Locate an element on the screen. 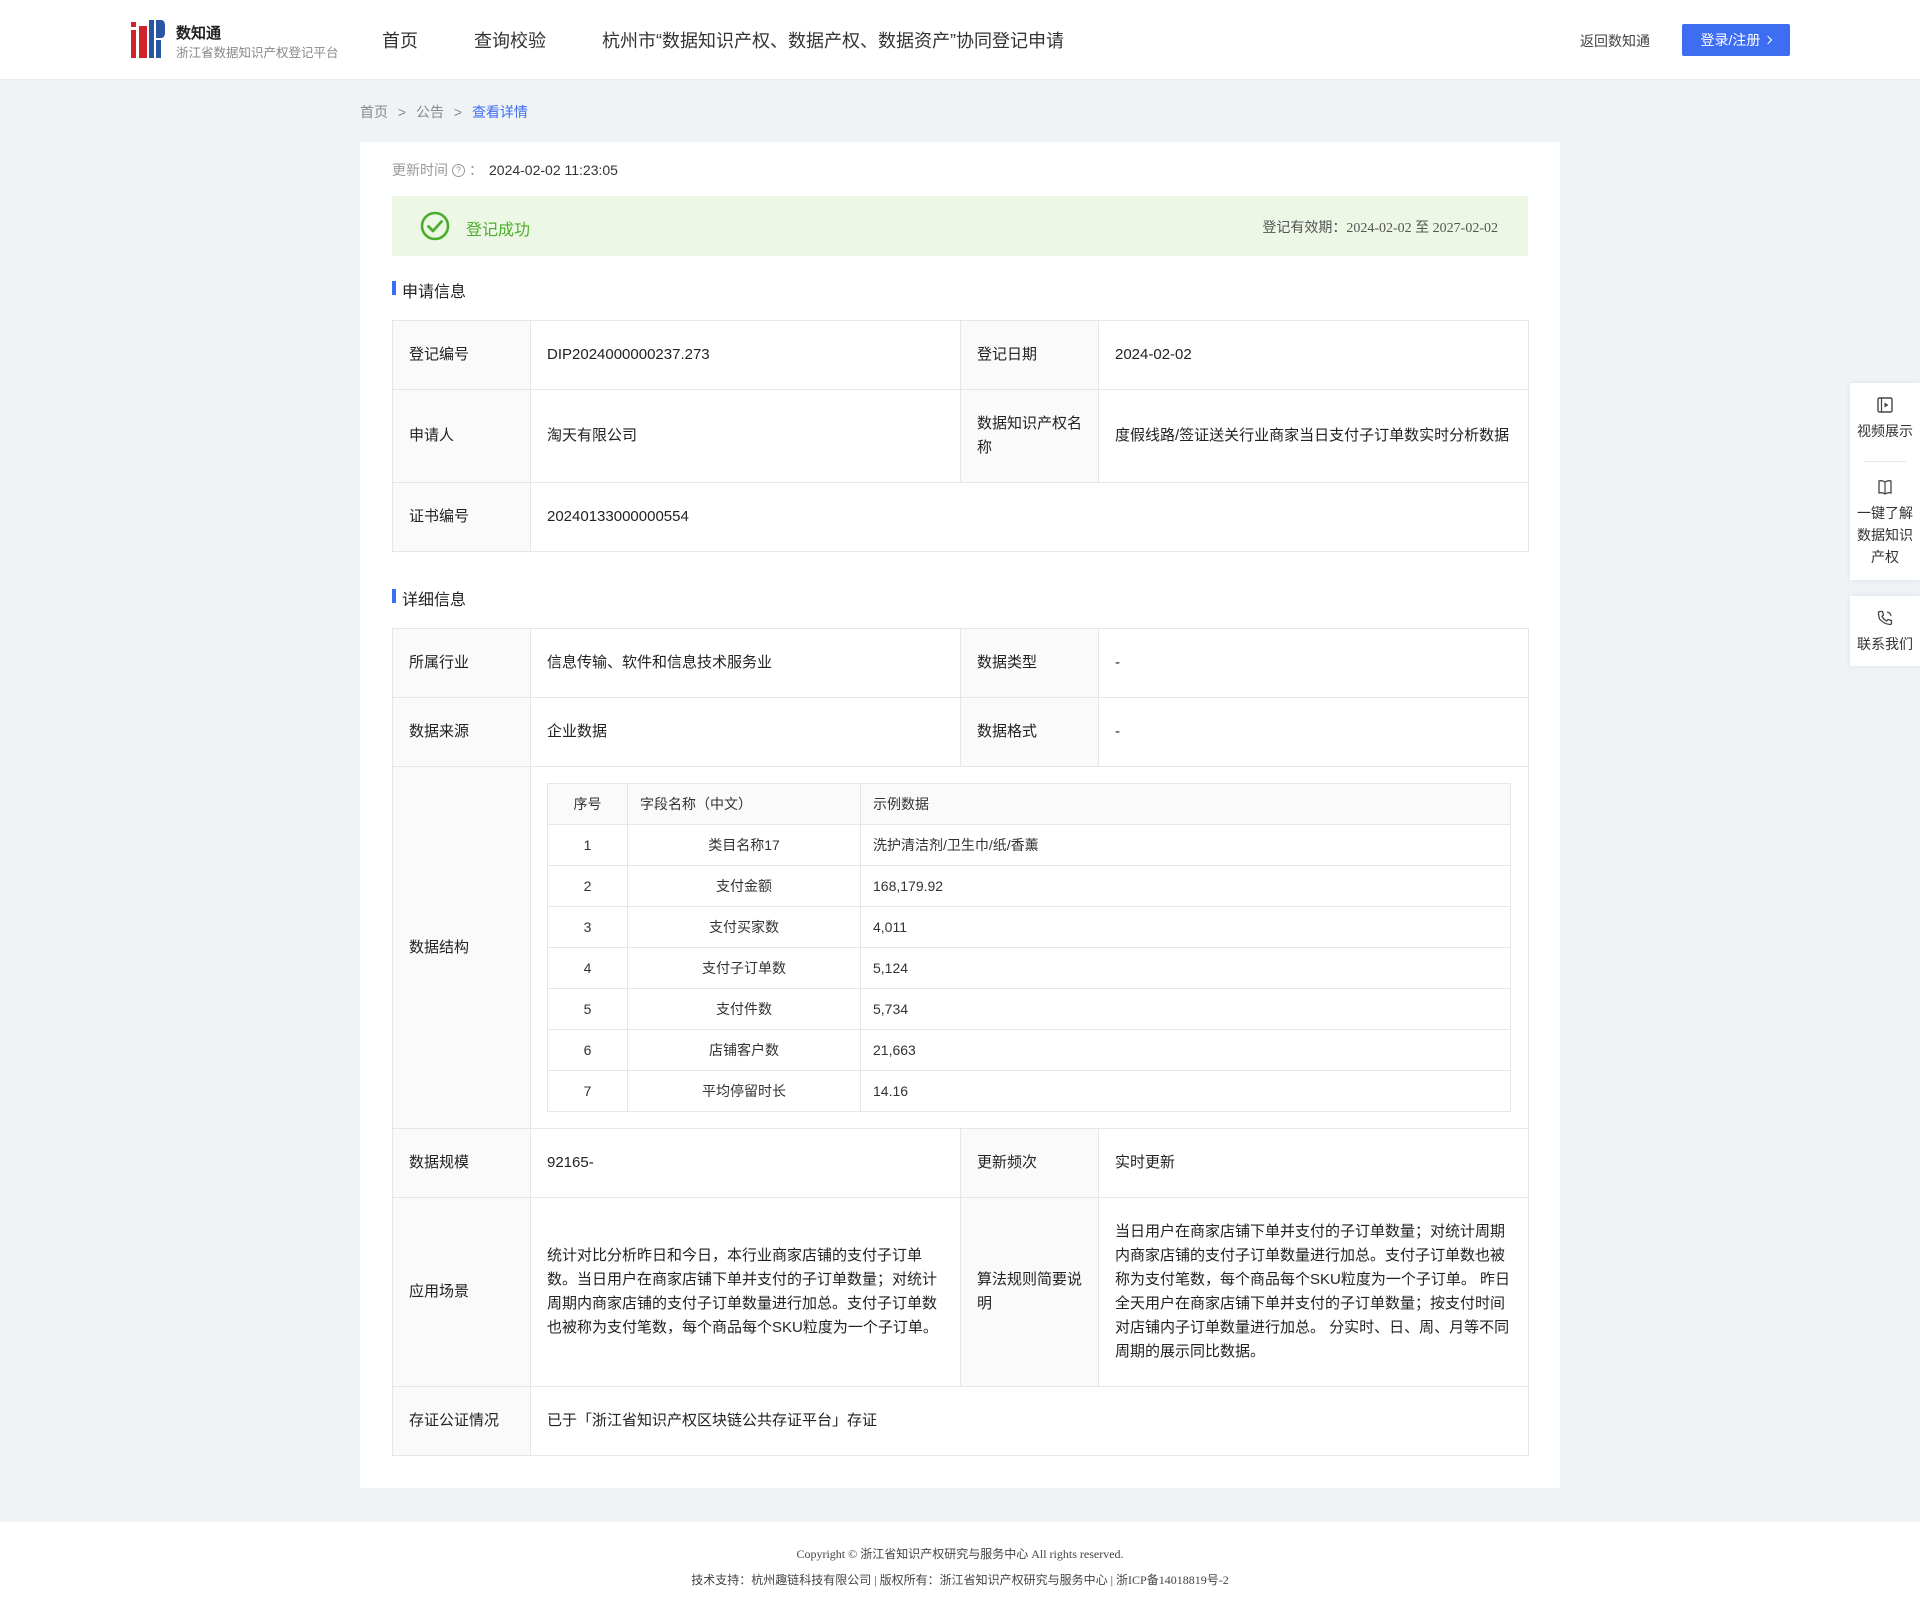  table-row: 数据来源 企业数据 数据格式 - is located at coordinates (960, 732).